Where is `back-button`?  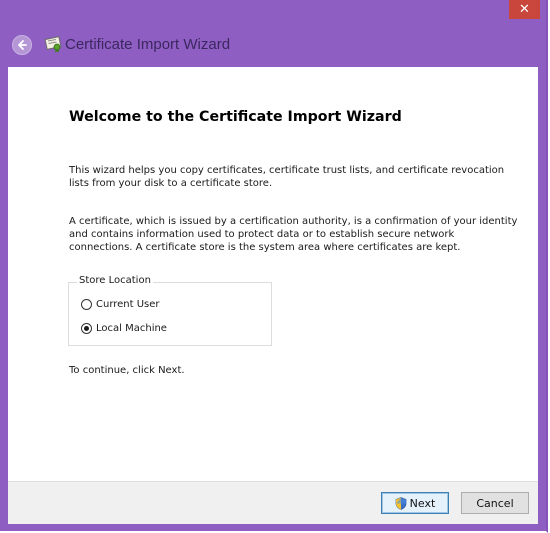
back-button is located at coordinates (22, 45).